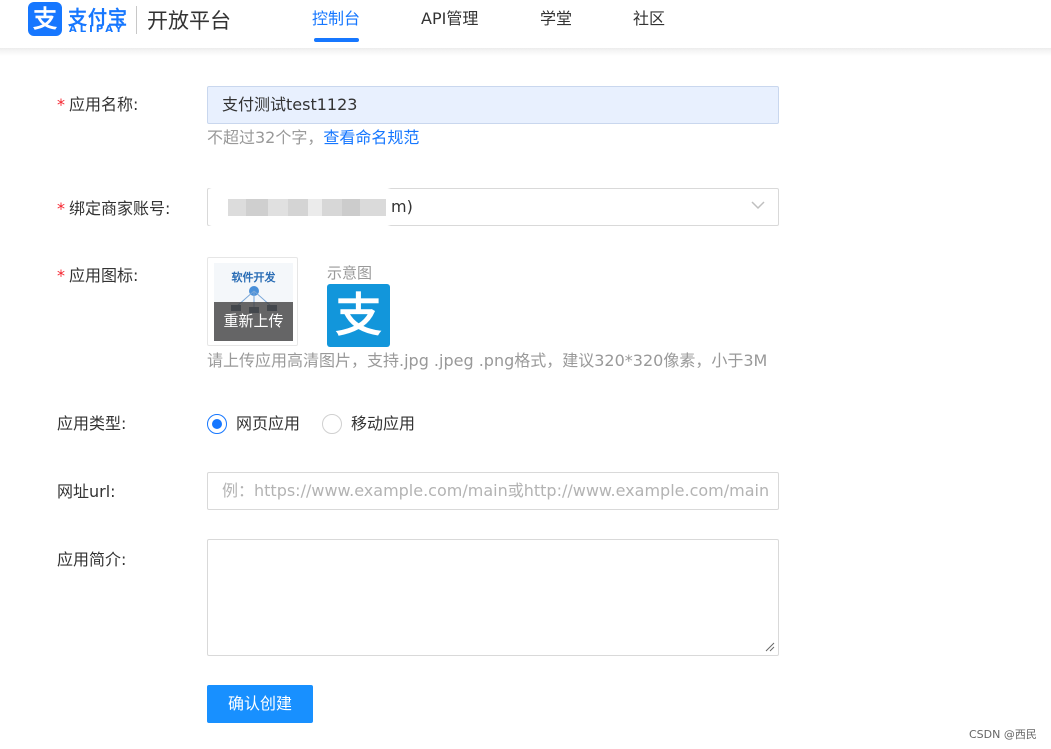  Describe the element at coordinates (97, 29) in the screenshot. I see `logo-text-en: ALIPAY` at that location.